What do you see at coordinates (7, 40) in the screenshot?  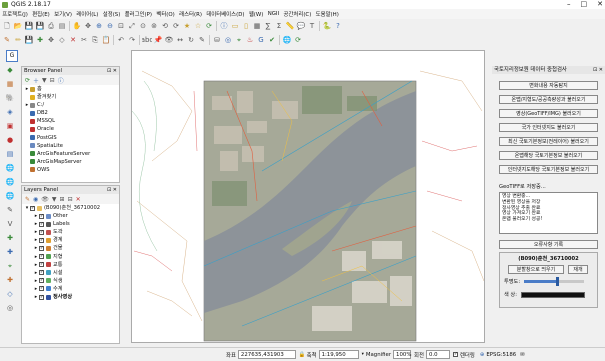 I see `digitize-icon: ✎` at bounding box center [7, 40].